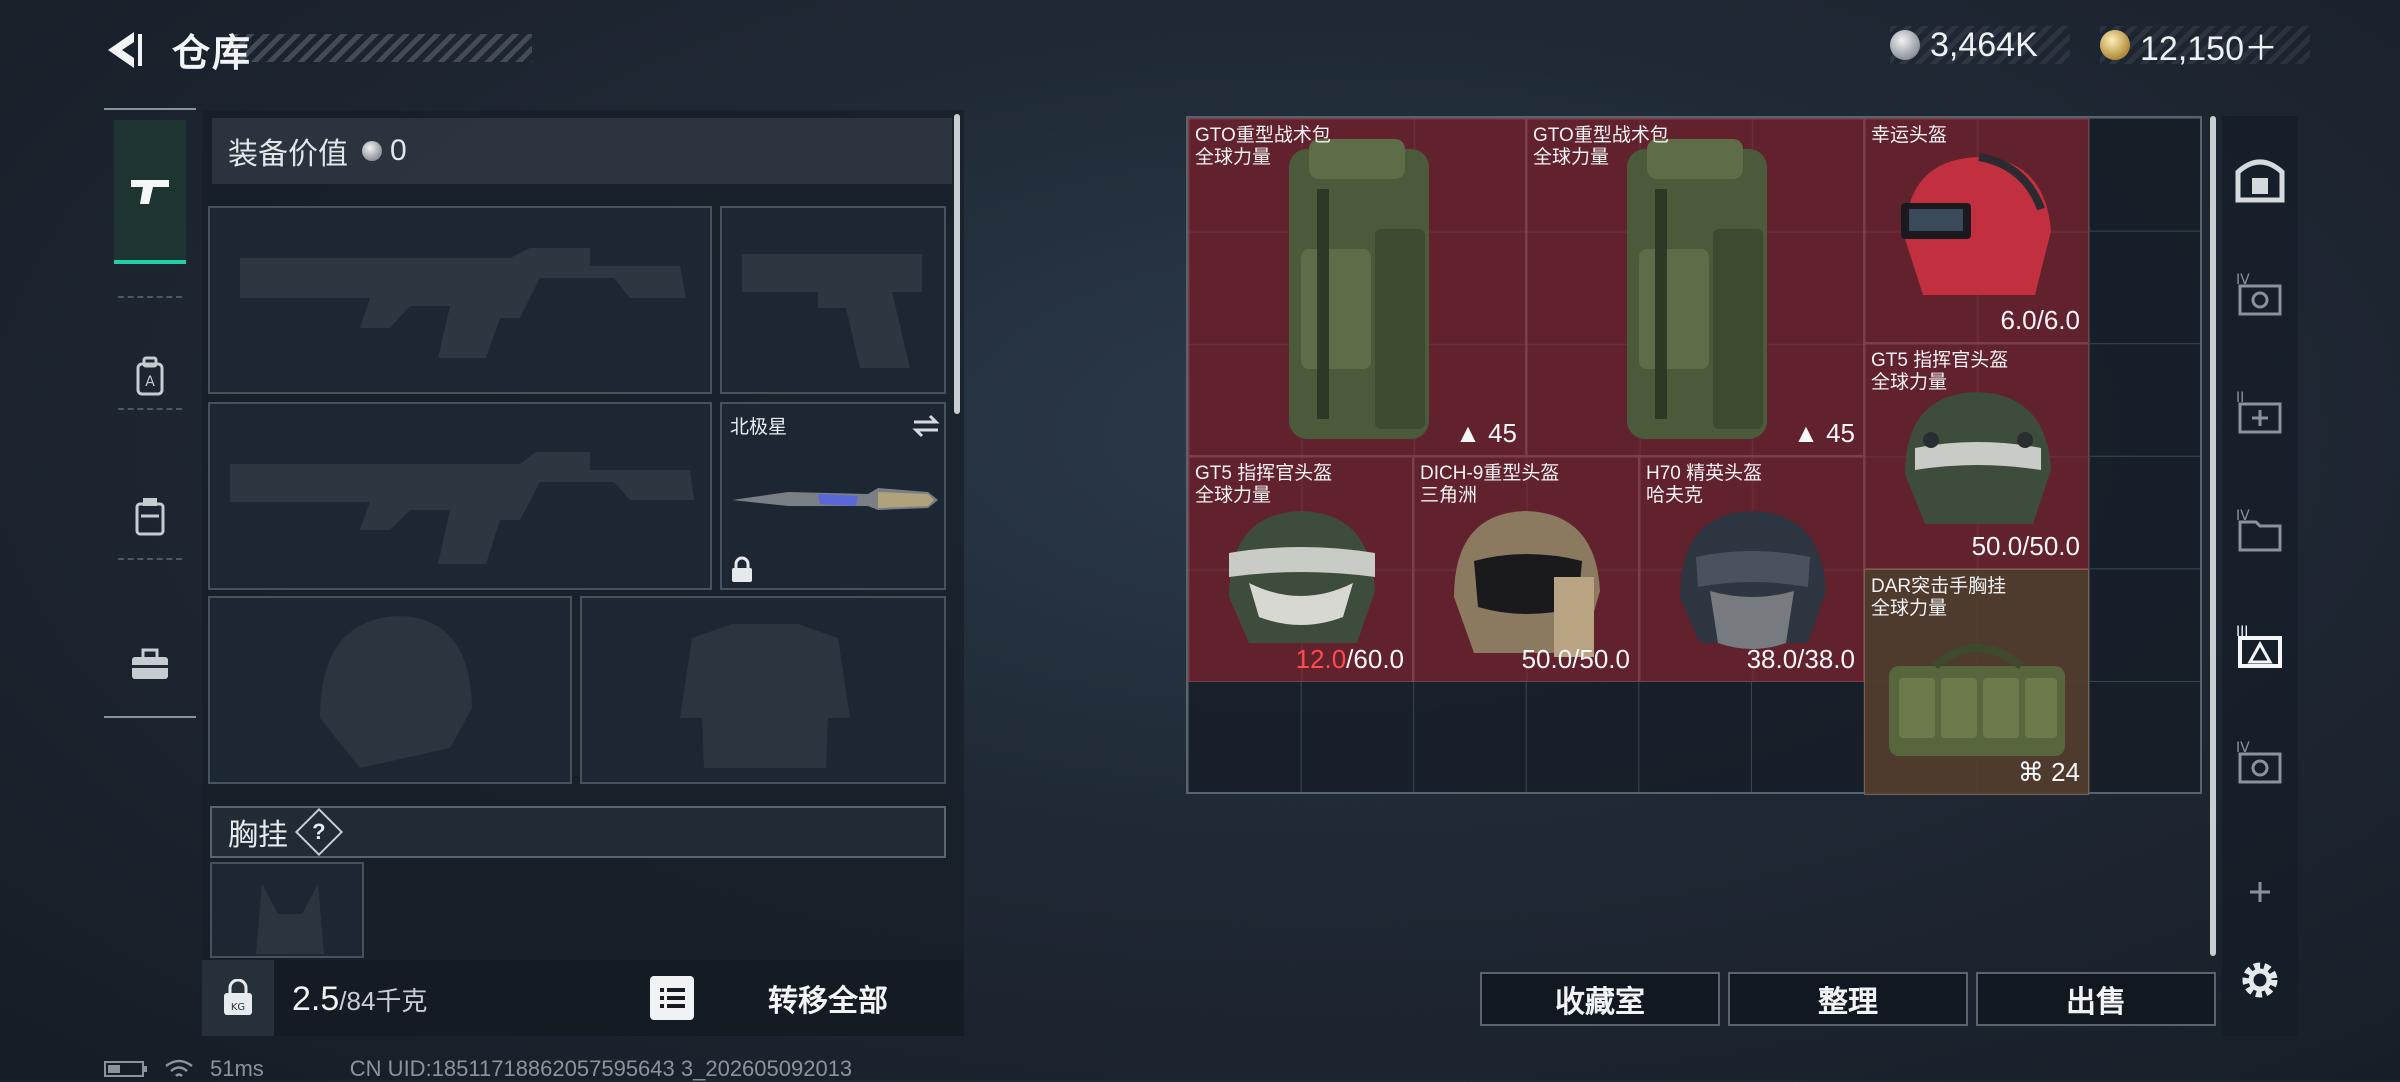  I want to click on rifle-silhouette-icon, so click(462, 508).